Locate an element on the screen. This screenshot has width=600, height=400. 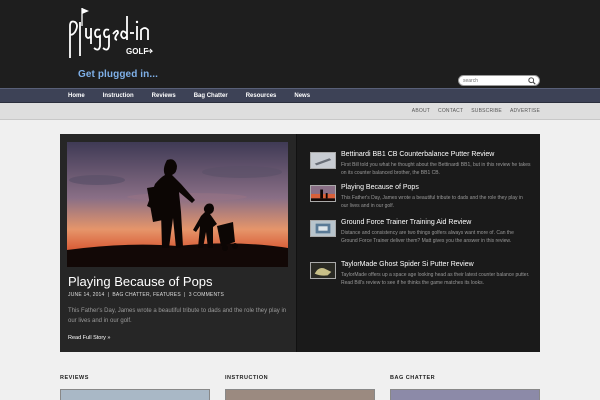
featured-title: Playing Because of Pops is located at coordinates (140, 281).